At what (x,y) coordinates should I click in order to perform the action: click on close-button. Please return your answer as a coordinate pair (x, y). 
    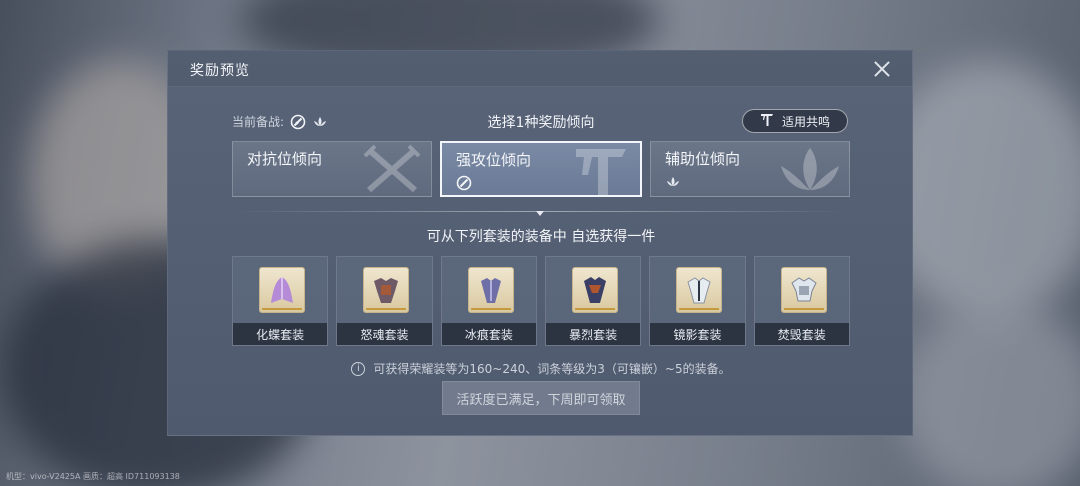
    Looking at the image, I should click on (882, 69).